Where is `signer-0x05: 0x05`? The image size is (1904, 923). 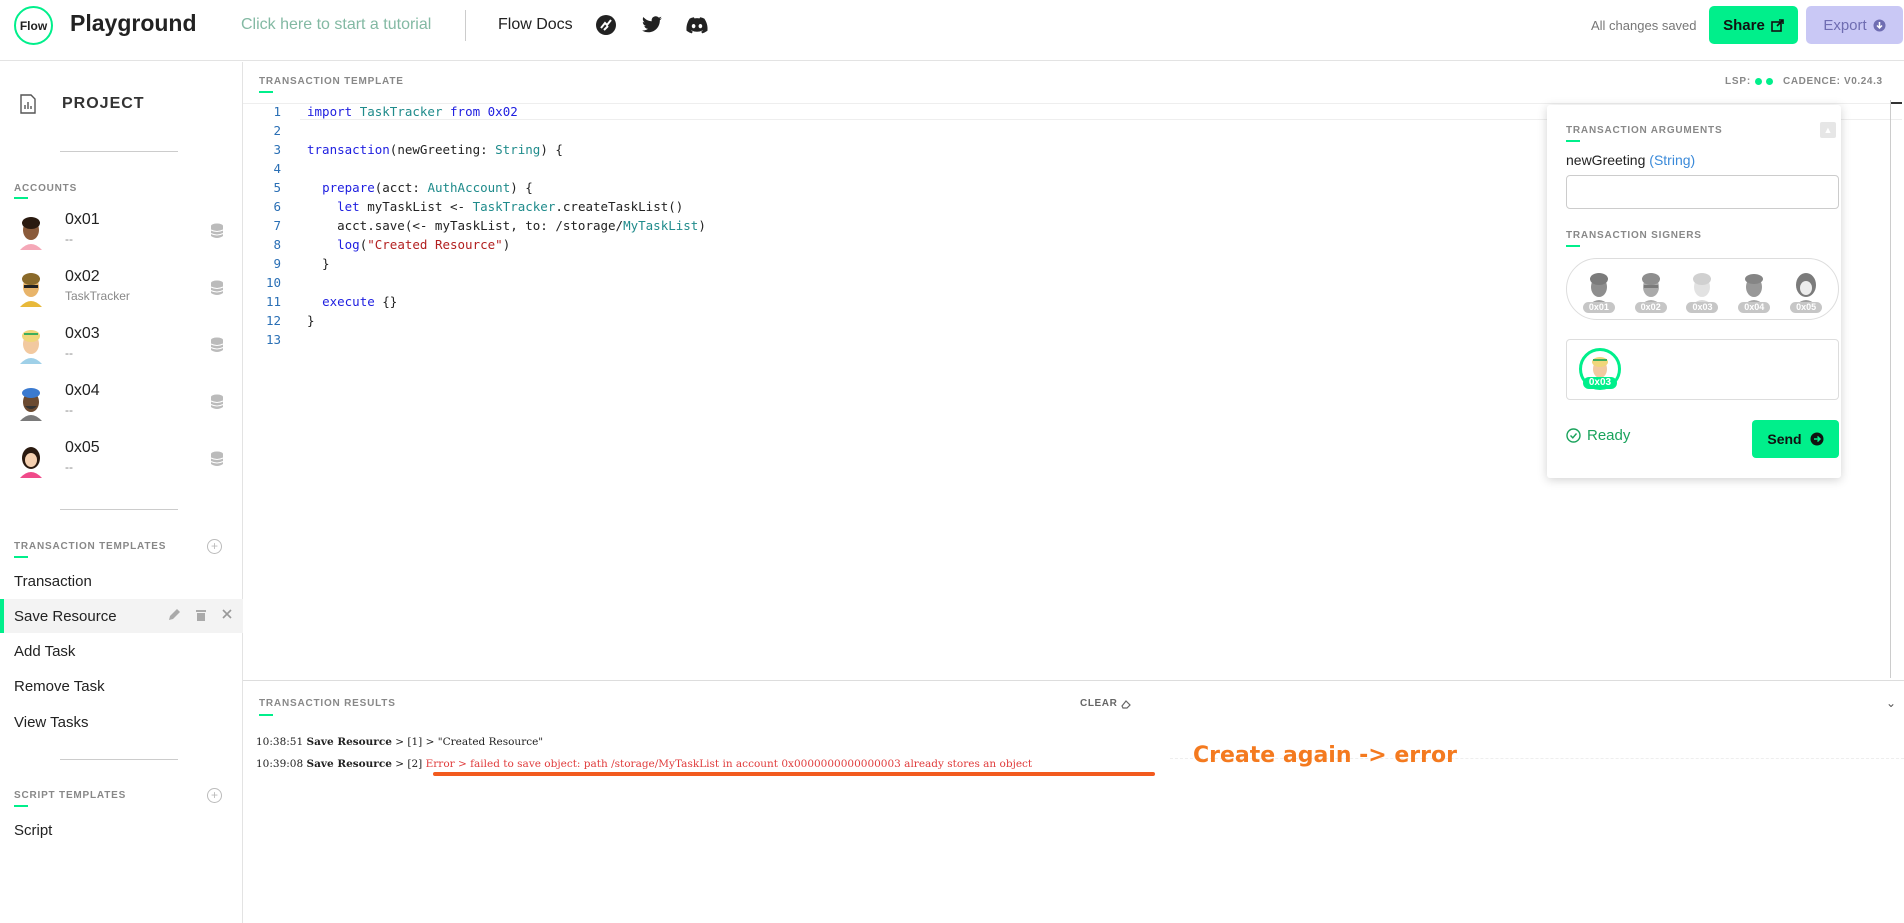 signer-0x05: 0x05 is located at coordinates (1806, 289).